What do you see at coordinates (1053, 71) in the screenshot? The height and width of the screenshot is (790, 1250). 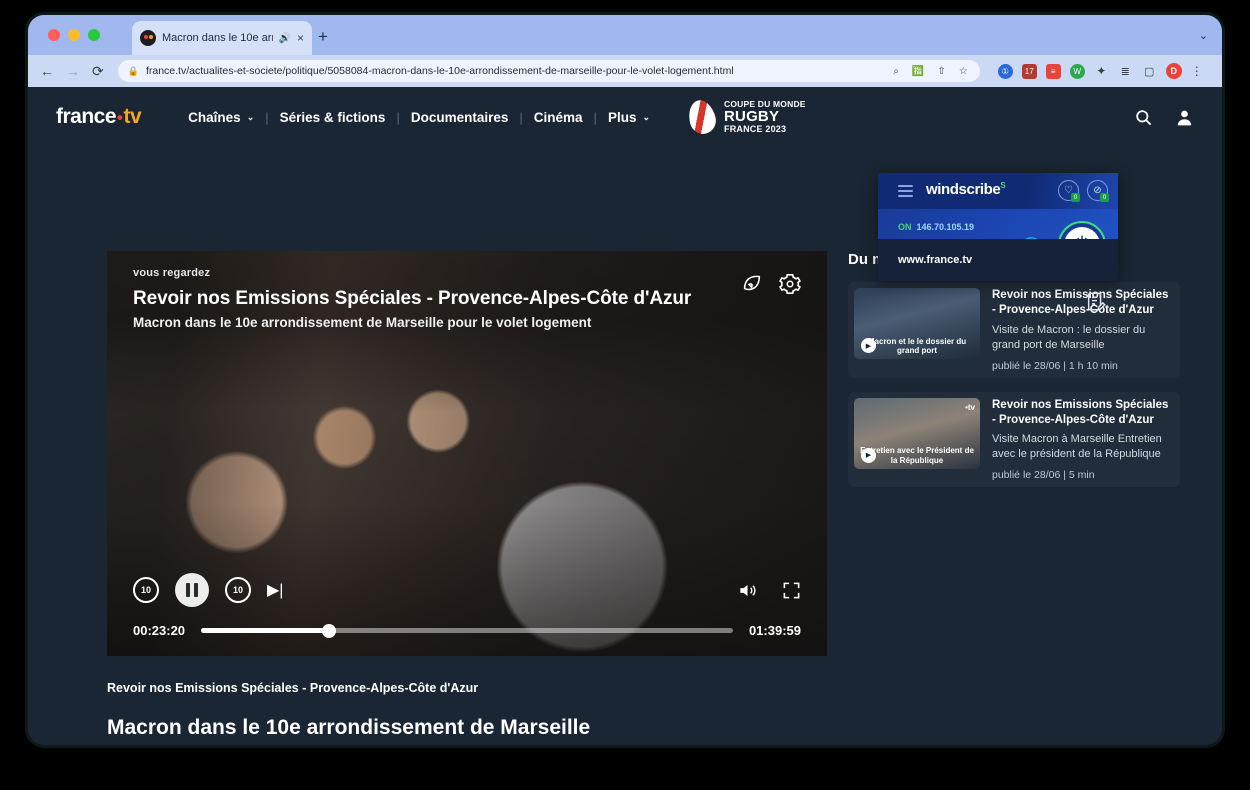 I see `equalizer-extension-icon: ≡` at bounding box center [1053, 71].